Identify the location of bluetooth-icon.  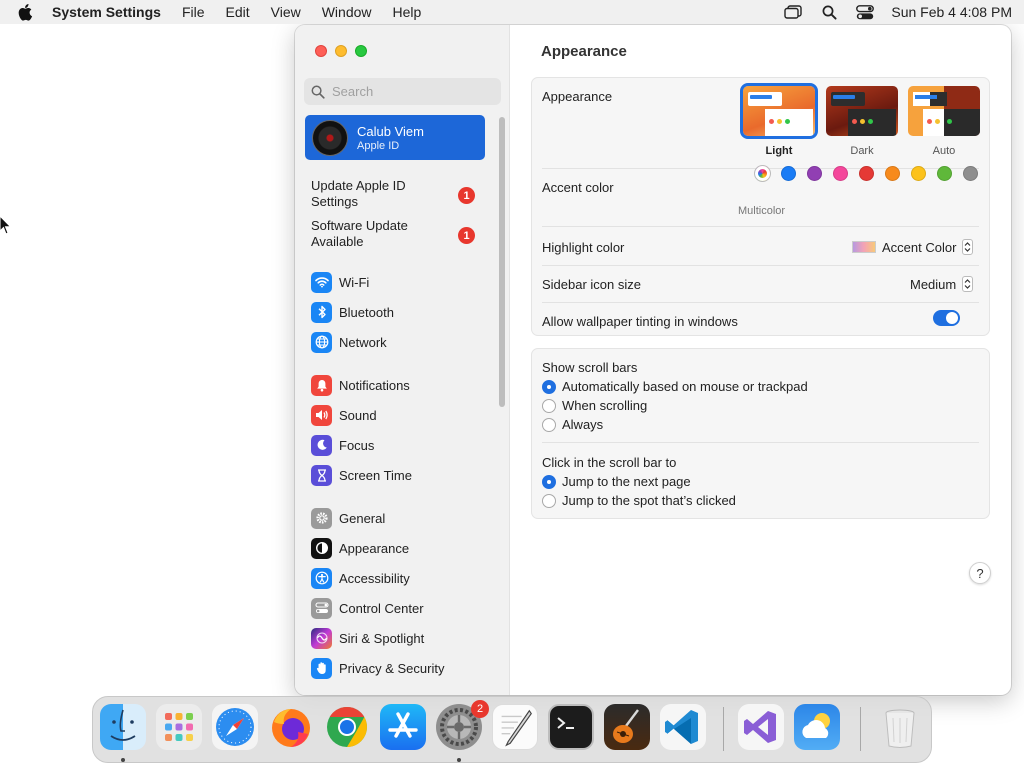
(321, 312).